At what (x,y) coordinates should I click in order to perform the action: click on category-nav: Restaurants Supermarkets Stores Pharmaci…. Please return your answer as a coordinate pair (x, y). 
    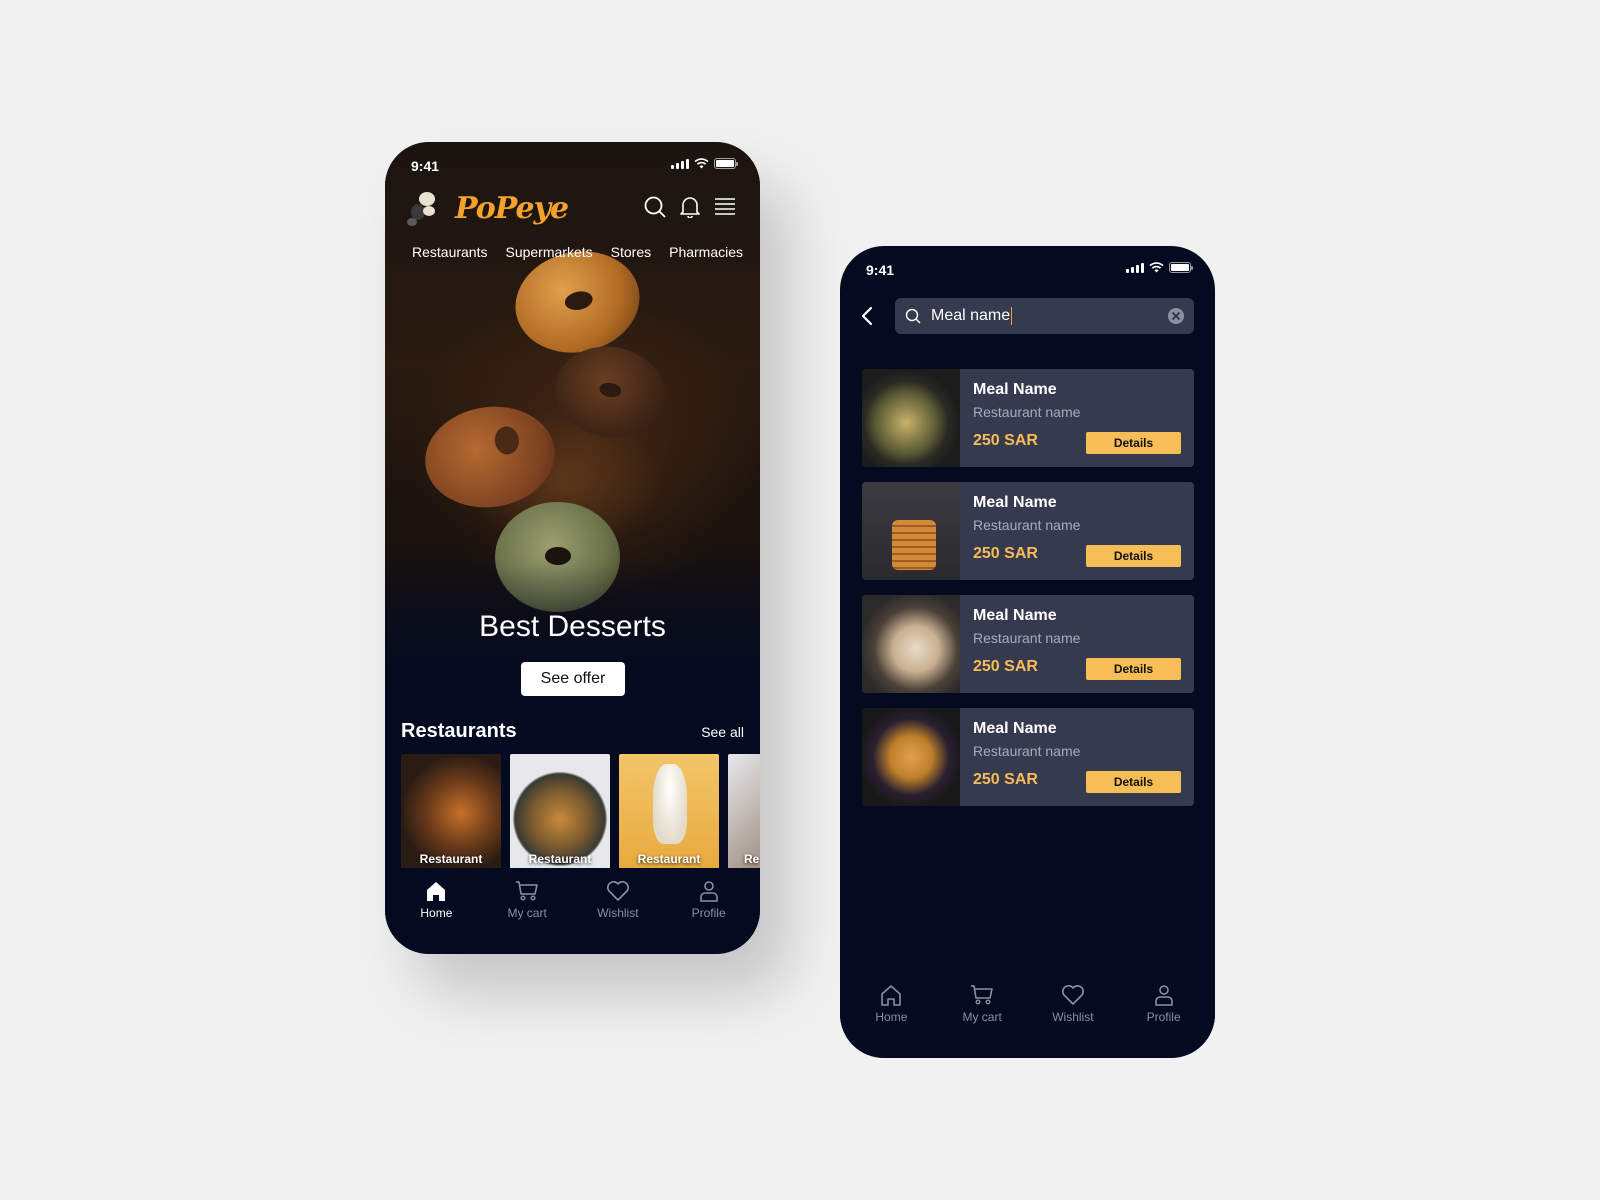
    Looking at the image, I should click on (577, 252).